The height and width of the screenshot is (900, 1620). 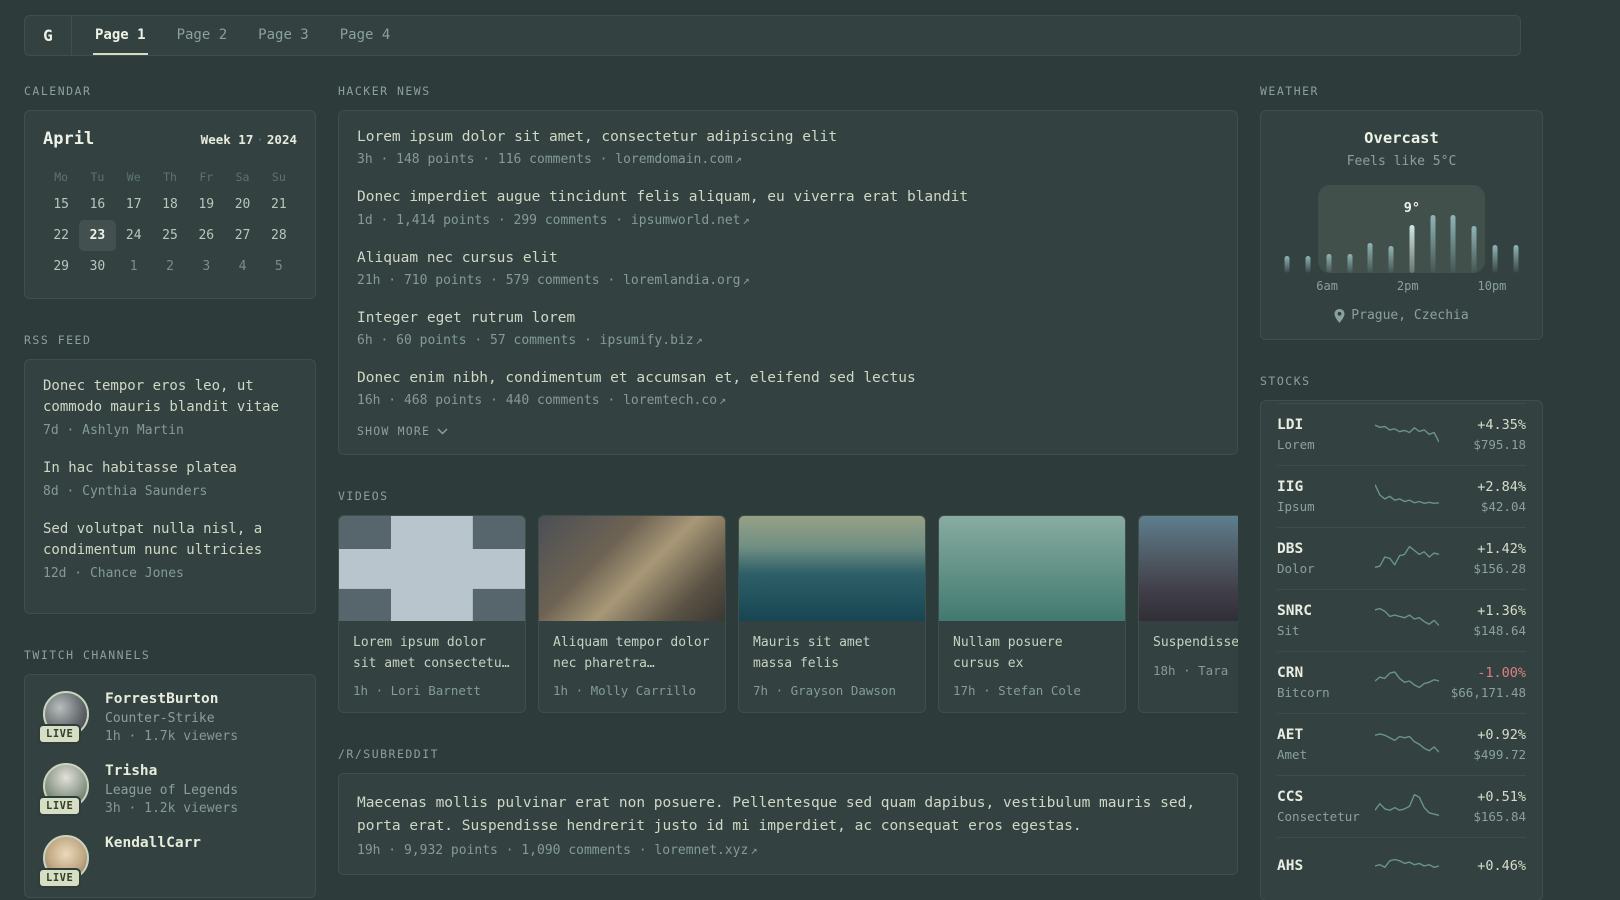 I want to click on stock-symbol: SNRC, so click(x=1325, y=611).